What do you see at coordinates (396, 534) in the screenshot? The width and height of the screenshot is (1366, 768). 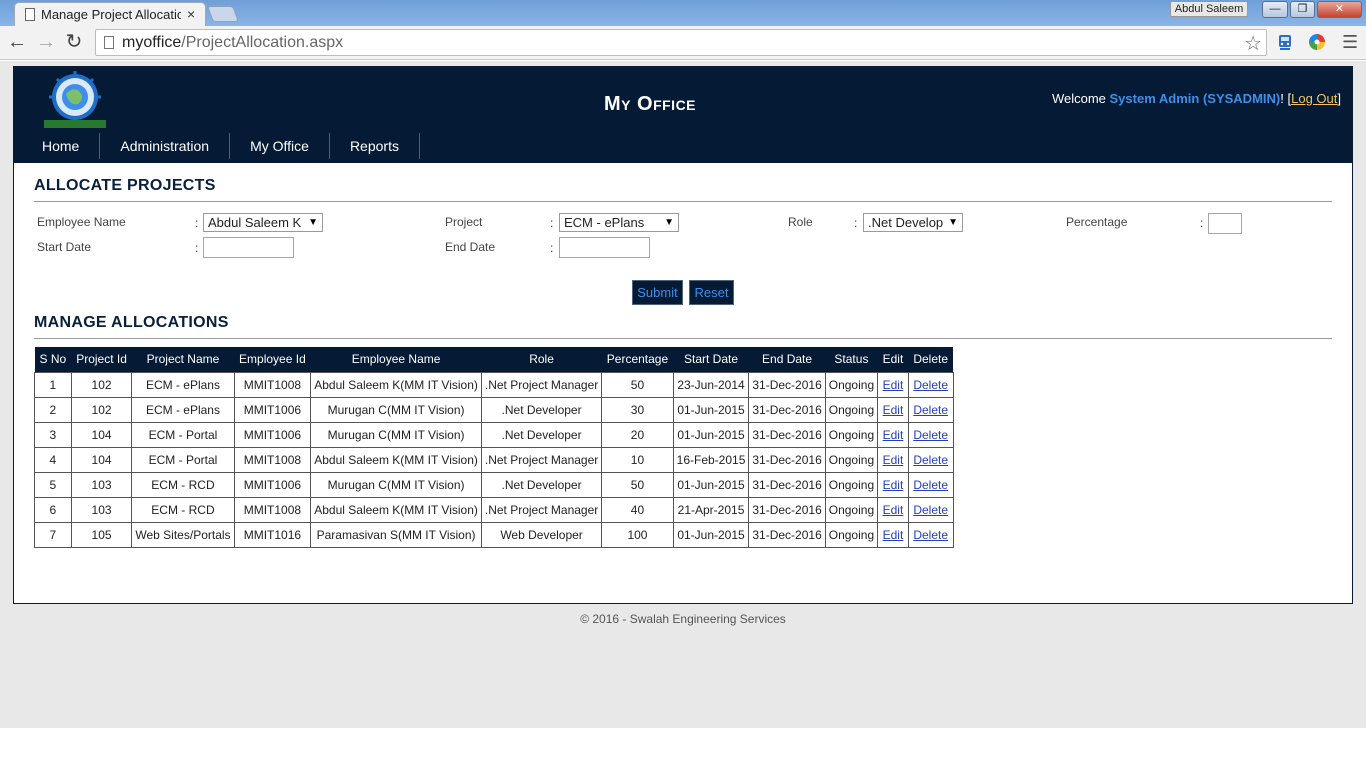 I see `cell-employee-name: Paramasivan S(MM IT Vision)` at bounding box center [396, 534].